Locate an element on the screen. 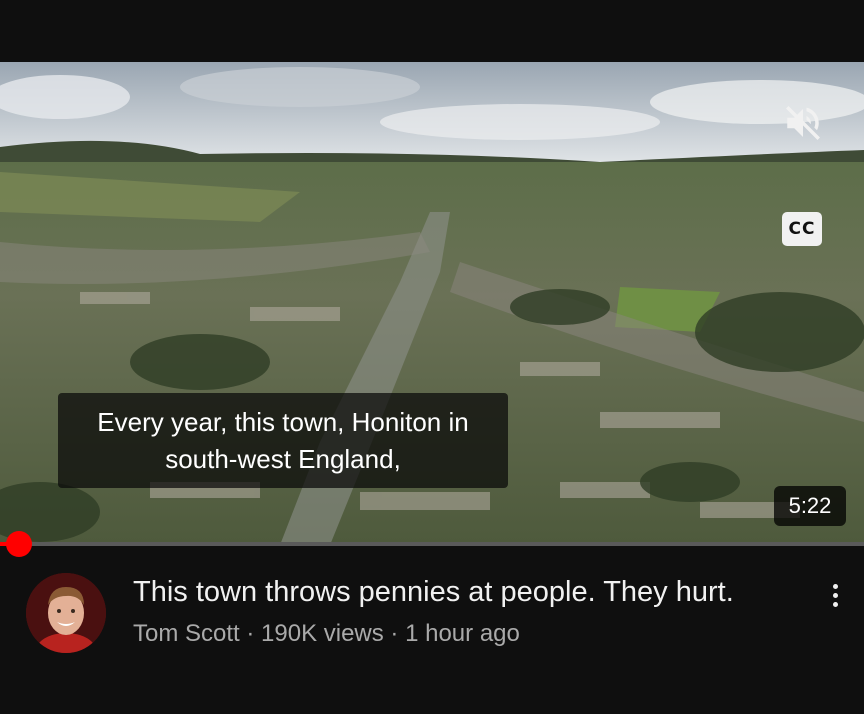 The width and height of the screenshot is (864, 714). more-options-button is located at coordinates (835, 595).